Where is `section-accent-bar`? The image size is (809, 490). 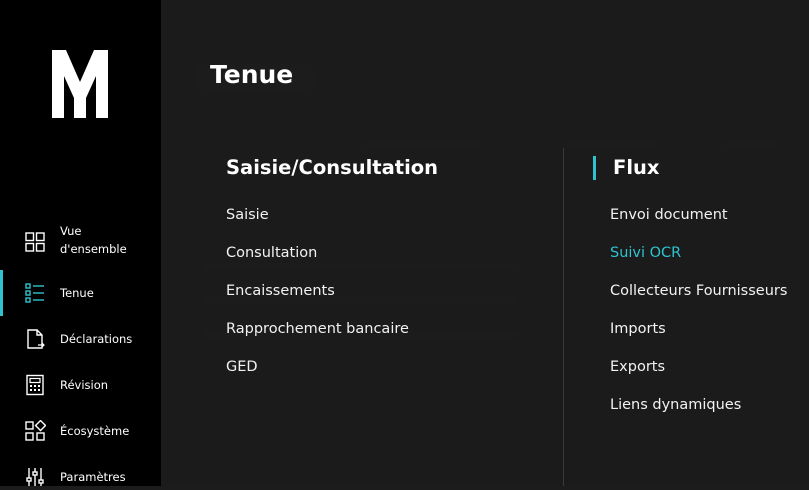 section-accent-bar is located at coordinates (594, 168).